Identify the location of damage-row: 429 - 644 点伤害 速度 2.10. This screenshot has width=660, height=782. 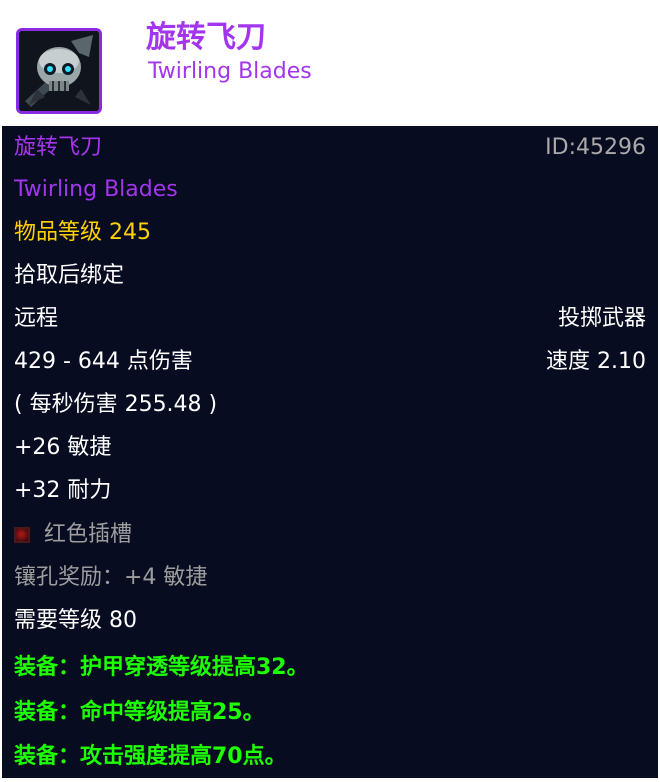
(330, 362).